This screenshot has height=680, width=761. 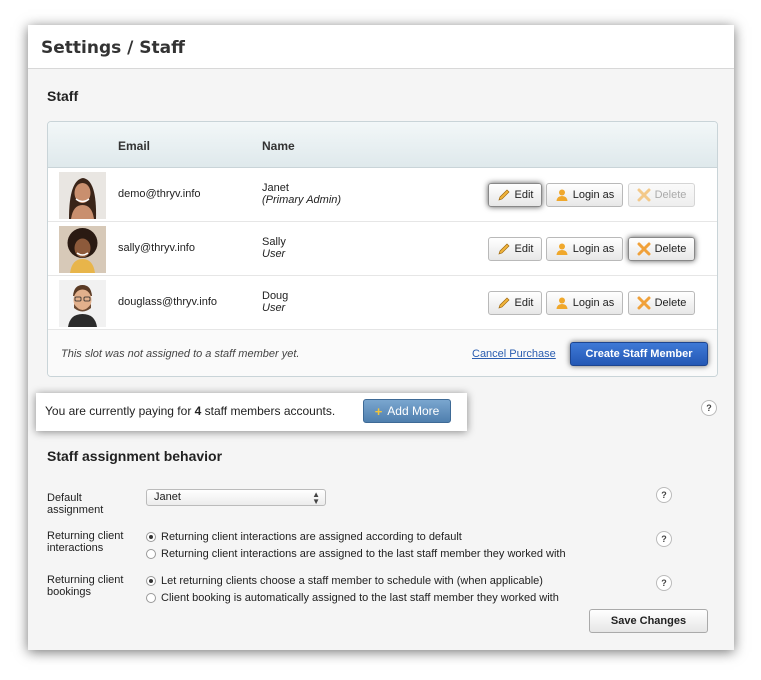 What do you see at coordinates (316, 498) in the screenshot?
I see `select-arrows-icon: ▲ ▼` at bounding box center [316, 498].